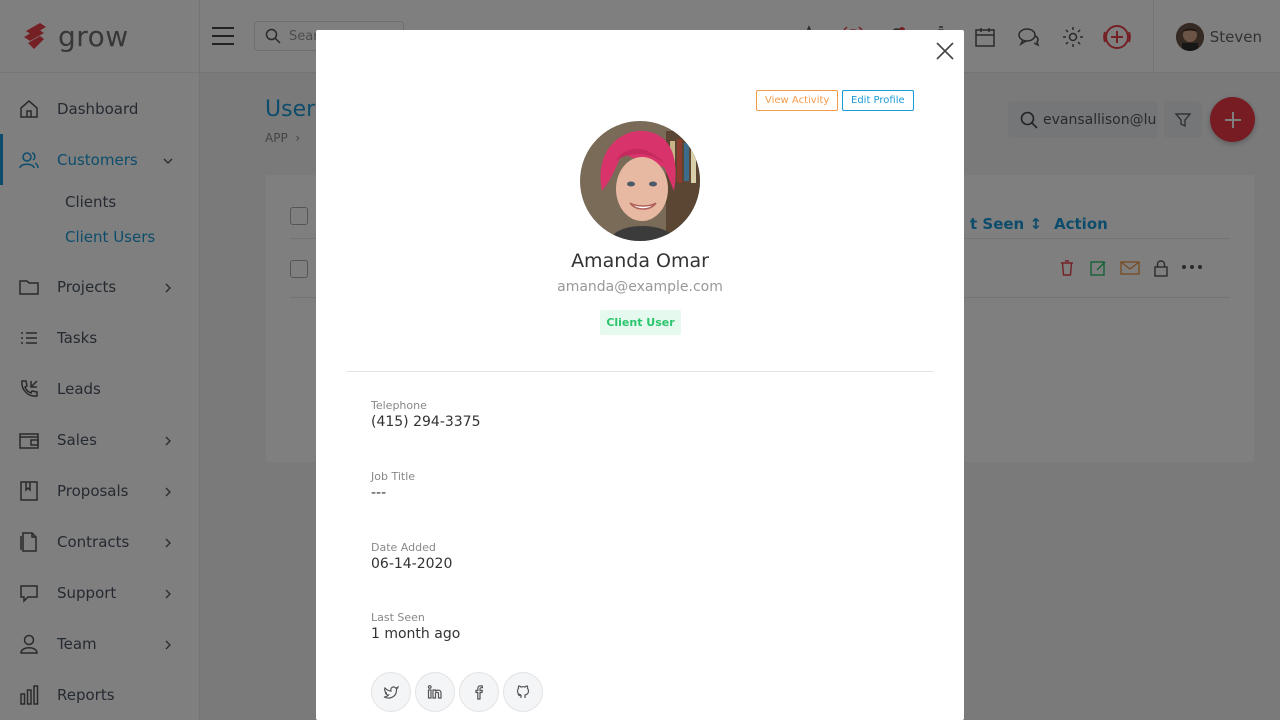 Image resolution: width=1280 pixels, height=720 pixels. I want to click on date-added-label: Date Added, so click(403, 547).